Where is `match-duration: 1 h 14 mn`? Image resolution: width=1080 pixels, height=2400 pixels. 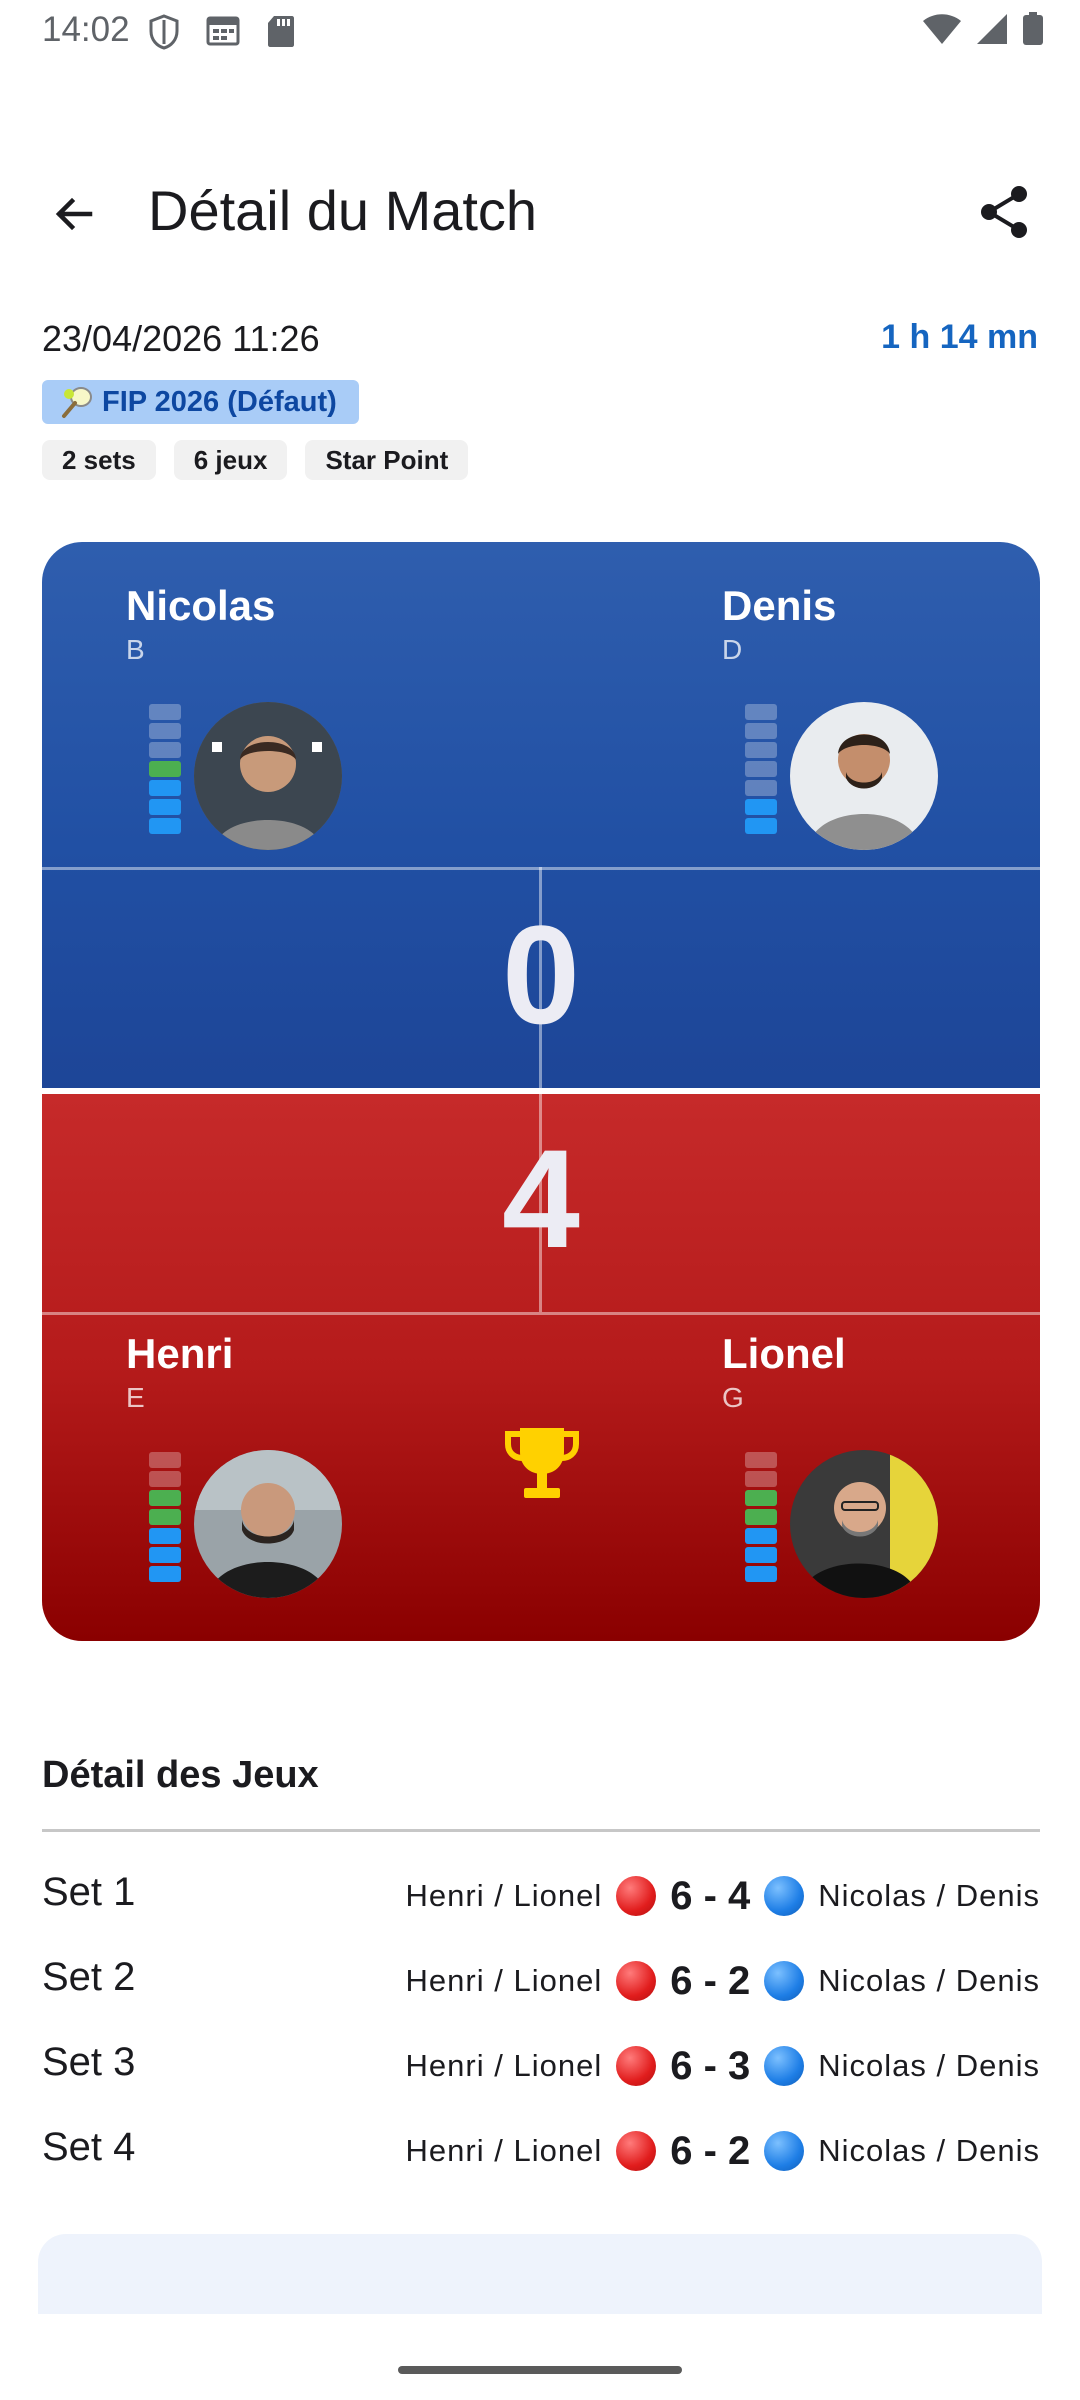 match-duration: 1 h 14 mn is located at coordinates (959, 337).